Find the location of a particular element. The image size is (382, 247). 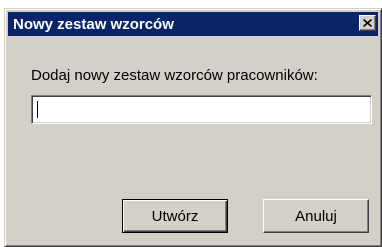

create-button: Utwórz is located at coordinates (175, 216).